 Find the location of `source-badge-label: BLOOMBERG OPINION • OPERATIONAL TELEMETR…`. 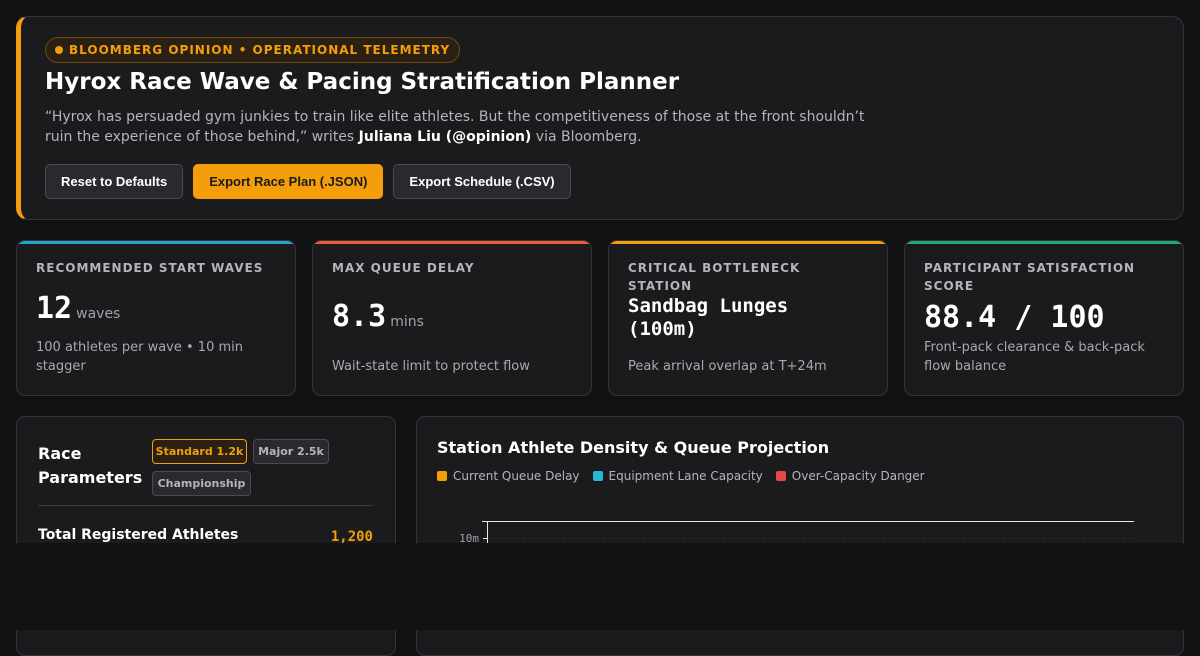

source-badge-label: BLOOMBERG OPINION • OPERATIONAL TELEMETR… is located at coordinates (260, 50).